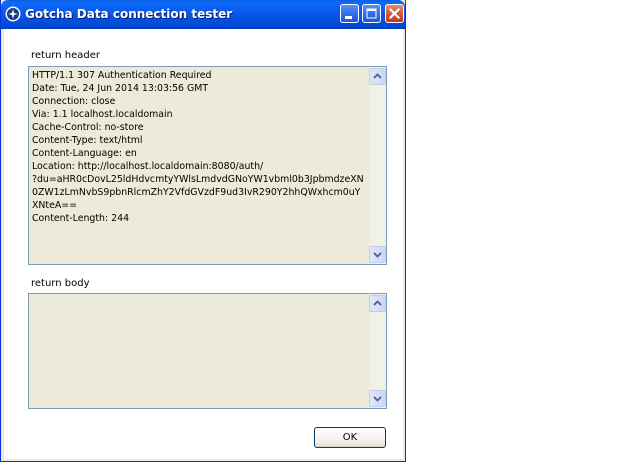 The image size is (640, 462). Describe the element at coordinates (74, 101) in the screenshot. I see `header-line: Connection: close` at that location.